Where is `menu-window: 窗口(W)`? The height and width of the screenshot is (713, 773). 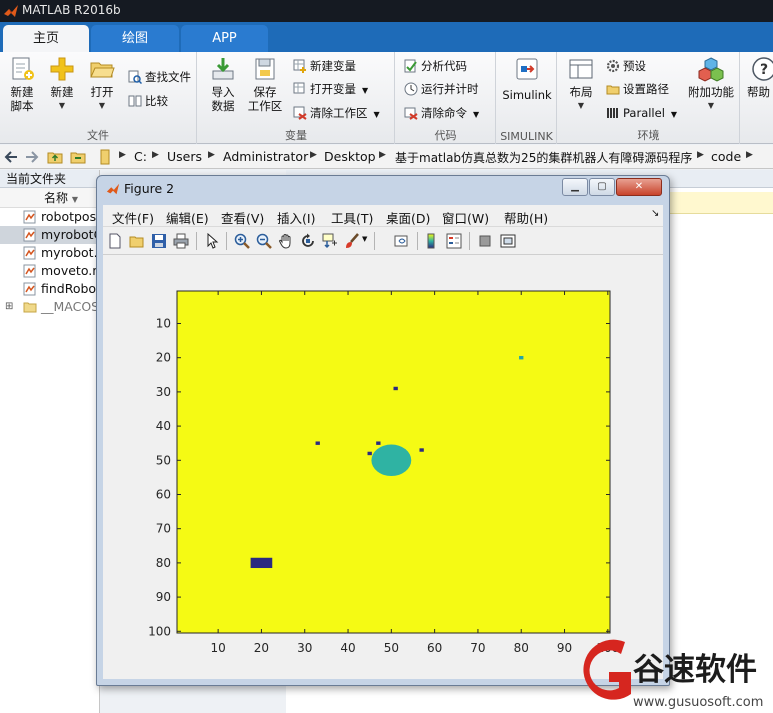
menu-window: 窗口(W) is located at coordinates (465, 217).